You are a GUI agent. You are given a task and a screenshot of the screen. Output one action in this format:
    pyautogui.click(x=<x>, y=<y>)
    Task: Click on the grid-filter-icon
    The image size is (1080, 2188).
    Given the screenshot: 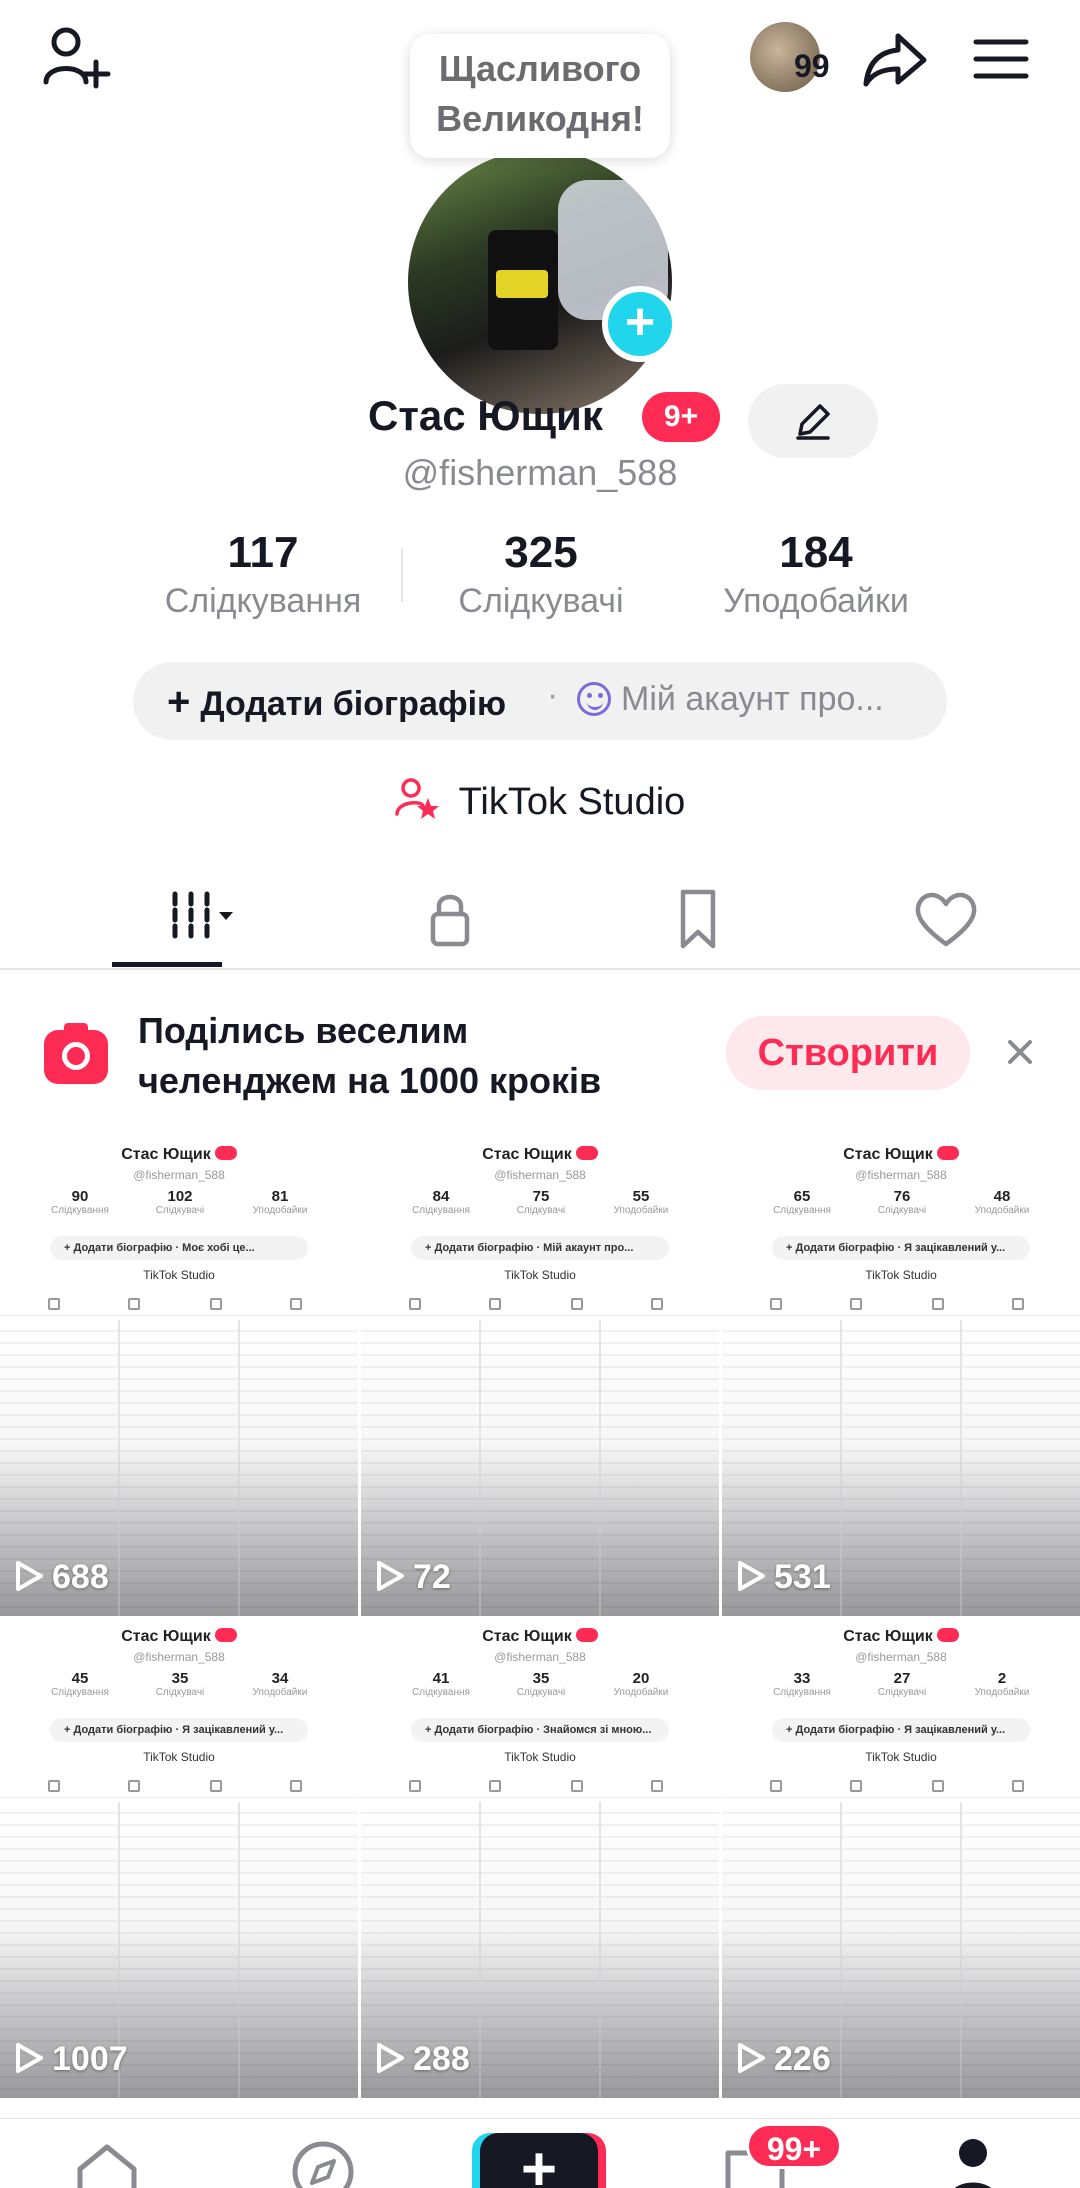 What is the action you would take?
    pyautogui.click(x=202, y=918)
    